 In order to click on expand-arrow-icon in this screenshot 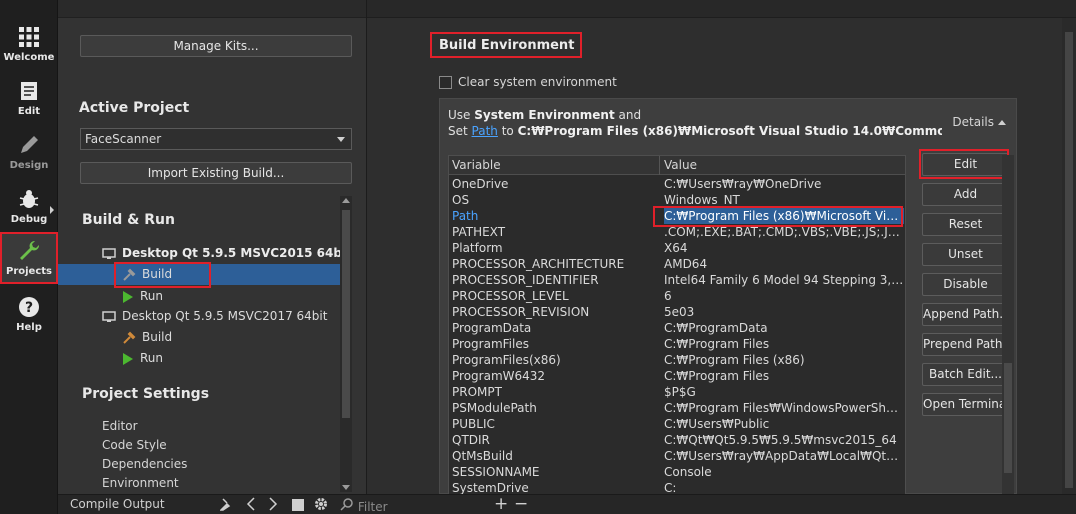, I will do `click(52, 210)`.